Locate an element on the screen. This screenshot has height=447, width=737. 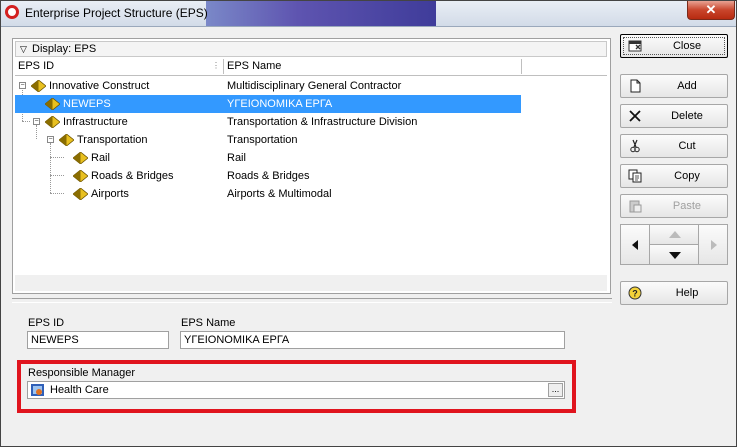
window-title: Enterprise Project Structure (EPS) is located at coordinates (116, 13).